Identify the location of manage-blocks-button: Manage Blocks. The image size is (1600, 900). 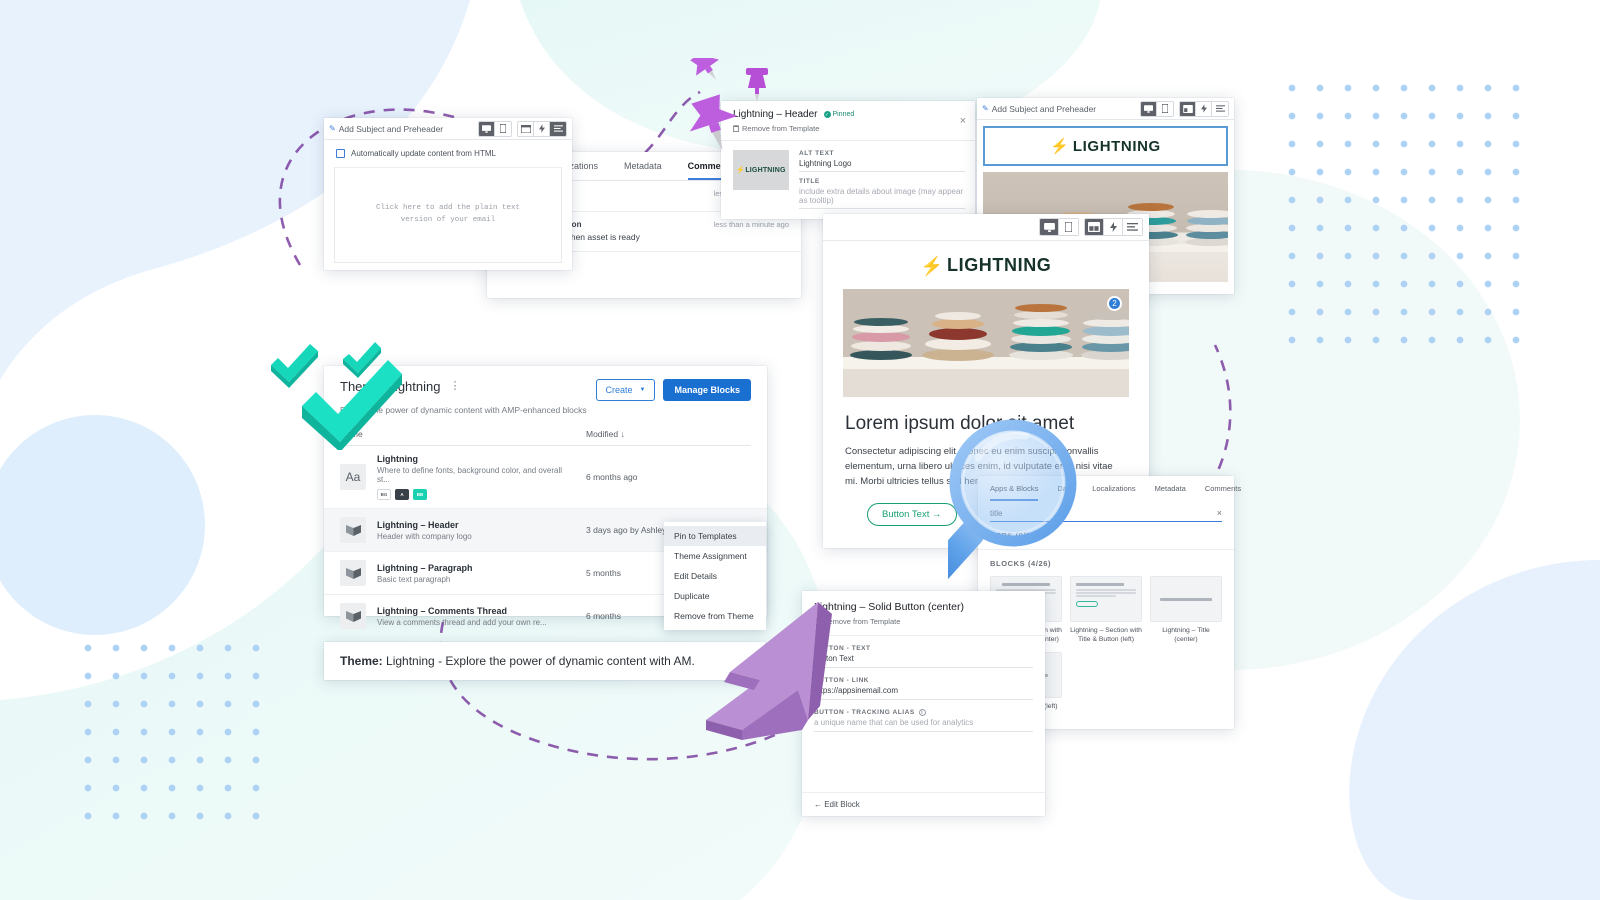
(707, 390).